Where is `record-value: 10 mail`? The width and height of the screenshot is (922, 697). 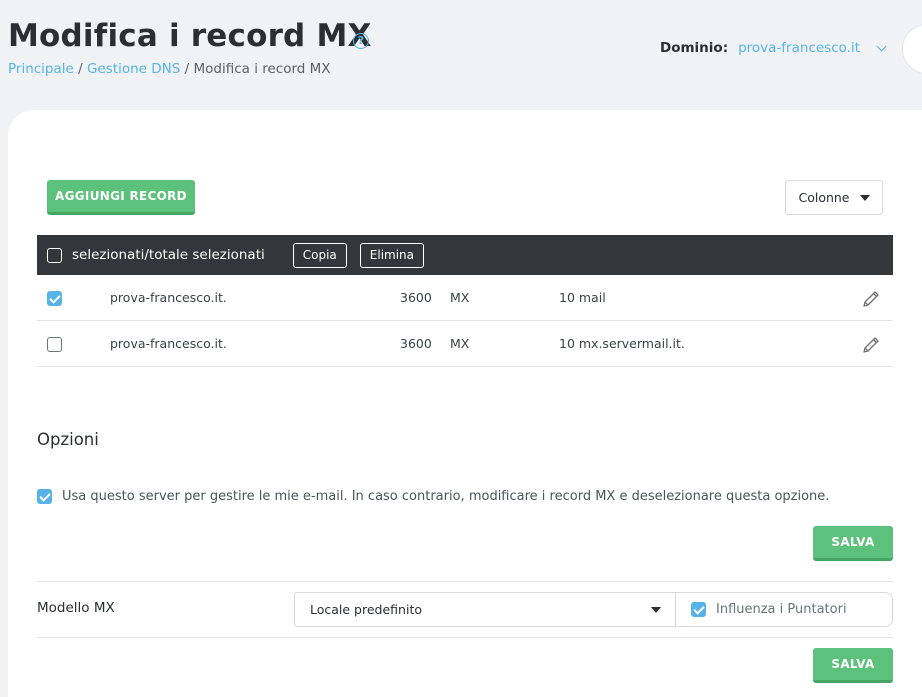 record-value: 10 mail is located at coordinates (582, 297).